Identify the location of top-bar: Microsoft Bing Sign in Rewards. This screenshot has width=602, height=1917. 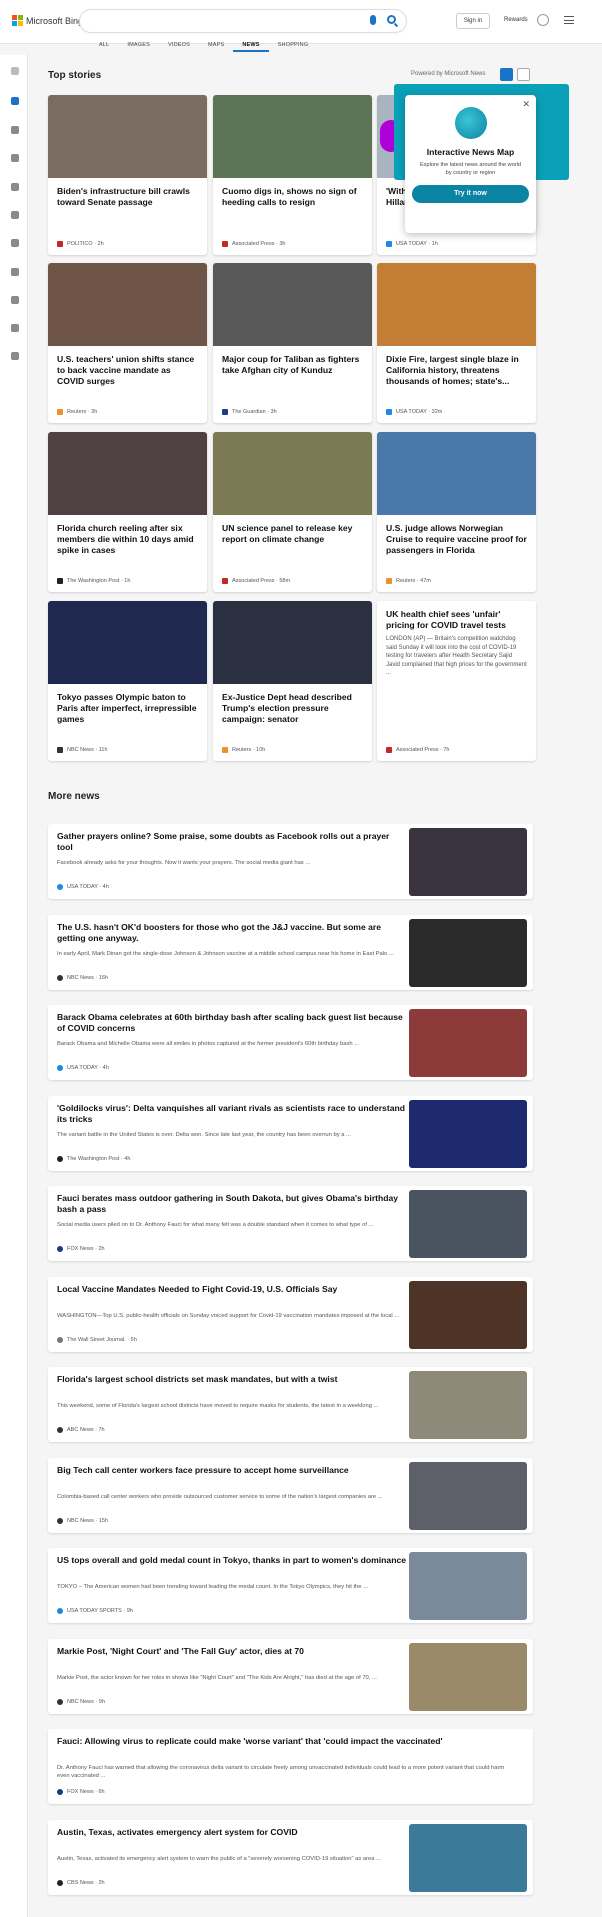
(301, 22).